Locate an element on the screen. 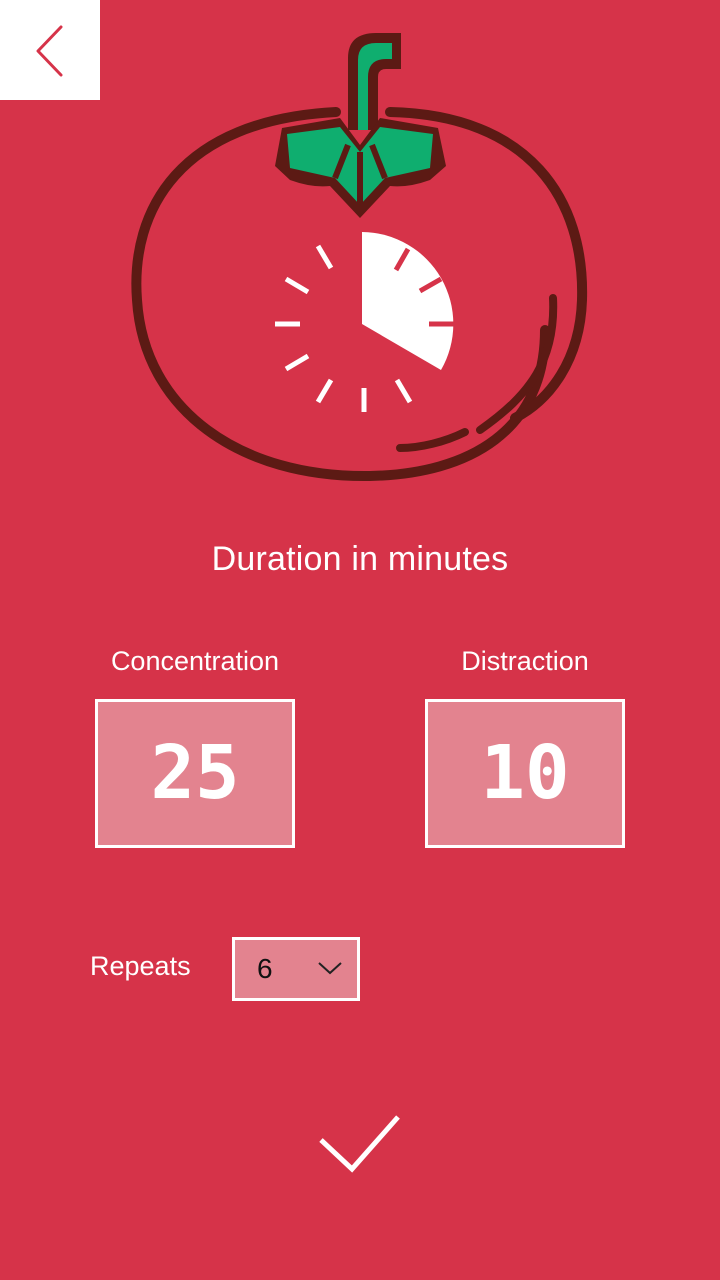 This screenshot has width=720, height=1280. distraction-input: 10 is located at coordinates (525, 773).